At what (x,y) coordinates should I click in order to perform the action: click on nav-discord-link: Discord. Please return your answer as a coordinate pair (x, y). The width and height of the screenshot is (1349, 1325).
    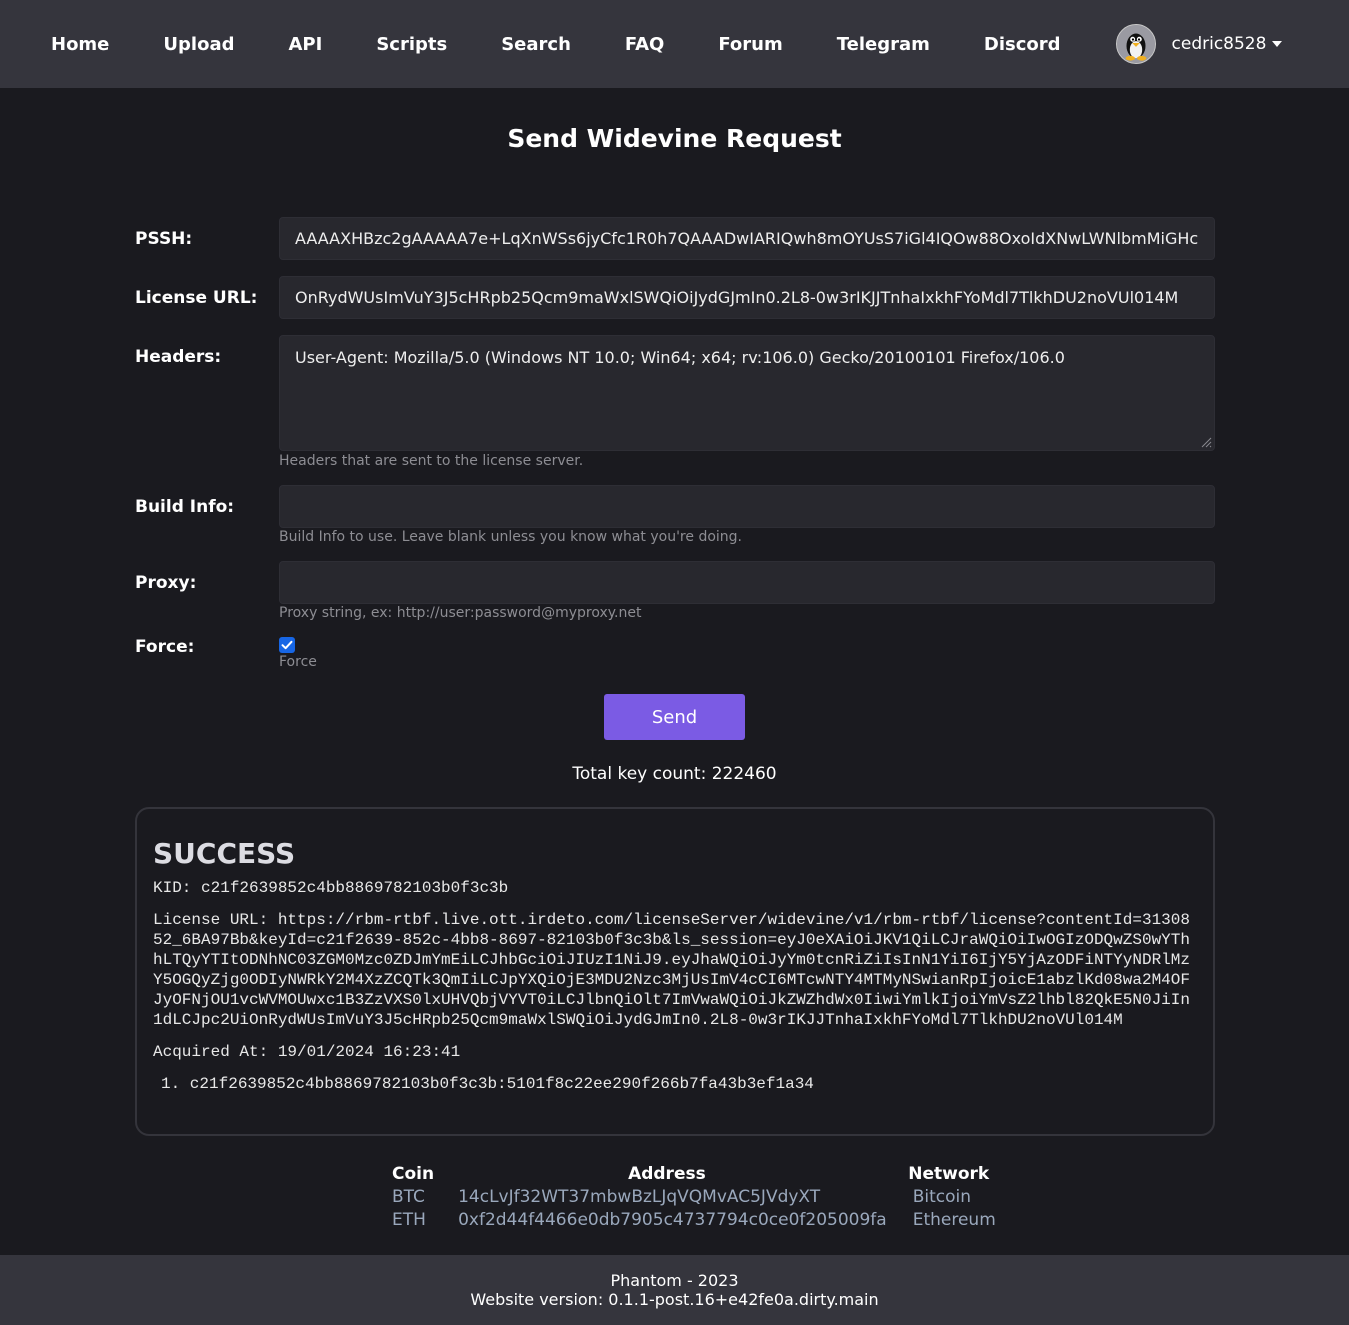
    Looking at the image, I should click on (1022, 44).